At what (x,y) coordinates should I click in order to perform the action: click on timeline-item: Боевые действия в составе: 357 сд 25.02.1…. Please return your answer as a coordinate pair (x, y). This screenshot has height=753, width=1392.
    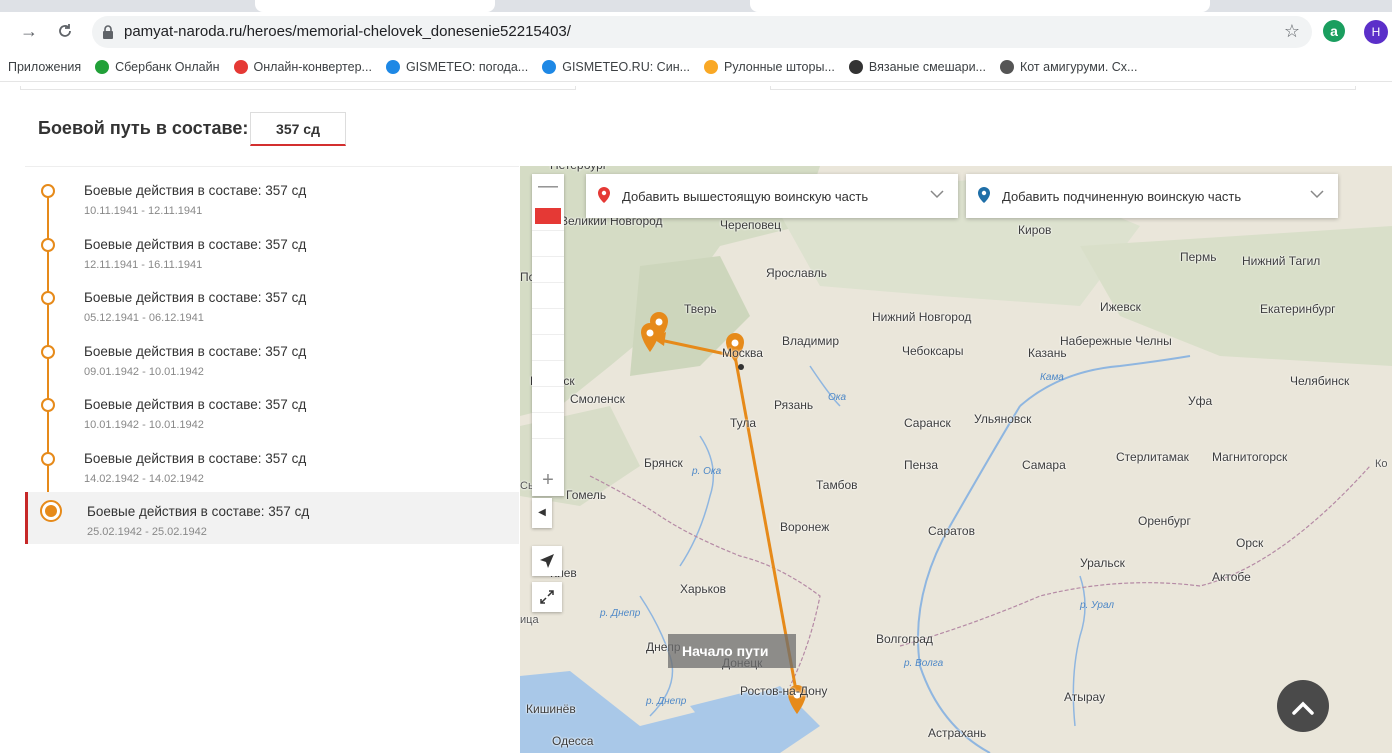
    Looking at the image, I should click on (272, 518).